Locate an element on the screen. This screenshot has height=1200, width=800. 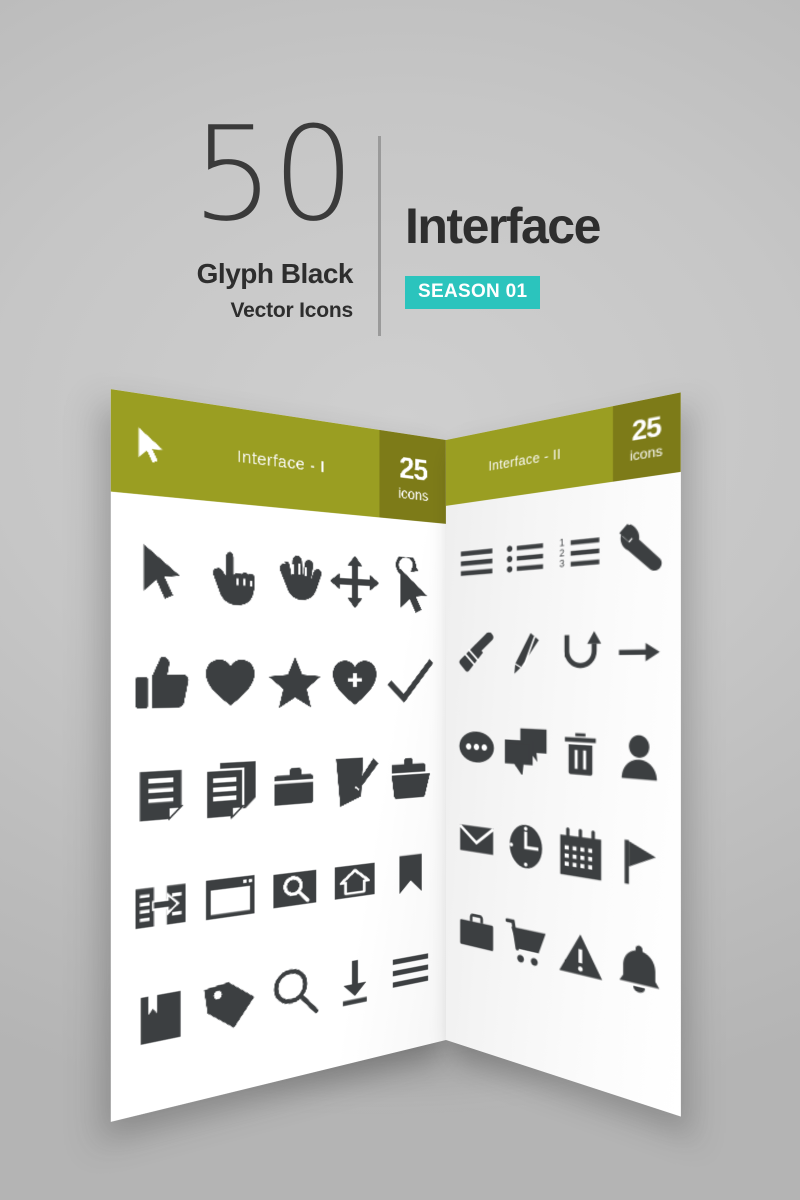
document-icon is located at coordinates (161, 798).